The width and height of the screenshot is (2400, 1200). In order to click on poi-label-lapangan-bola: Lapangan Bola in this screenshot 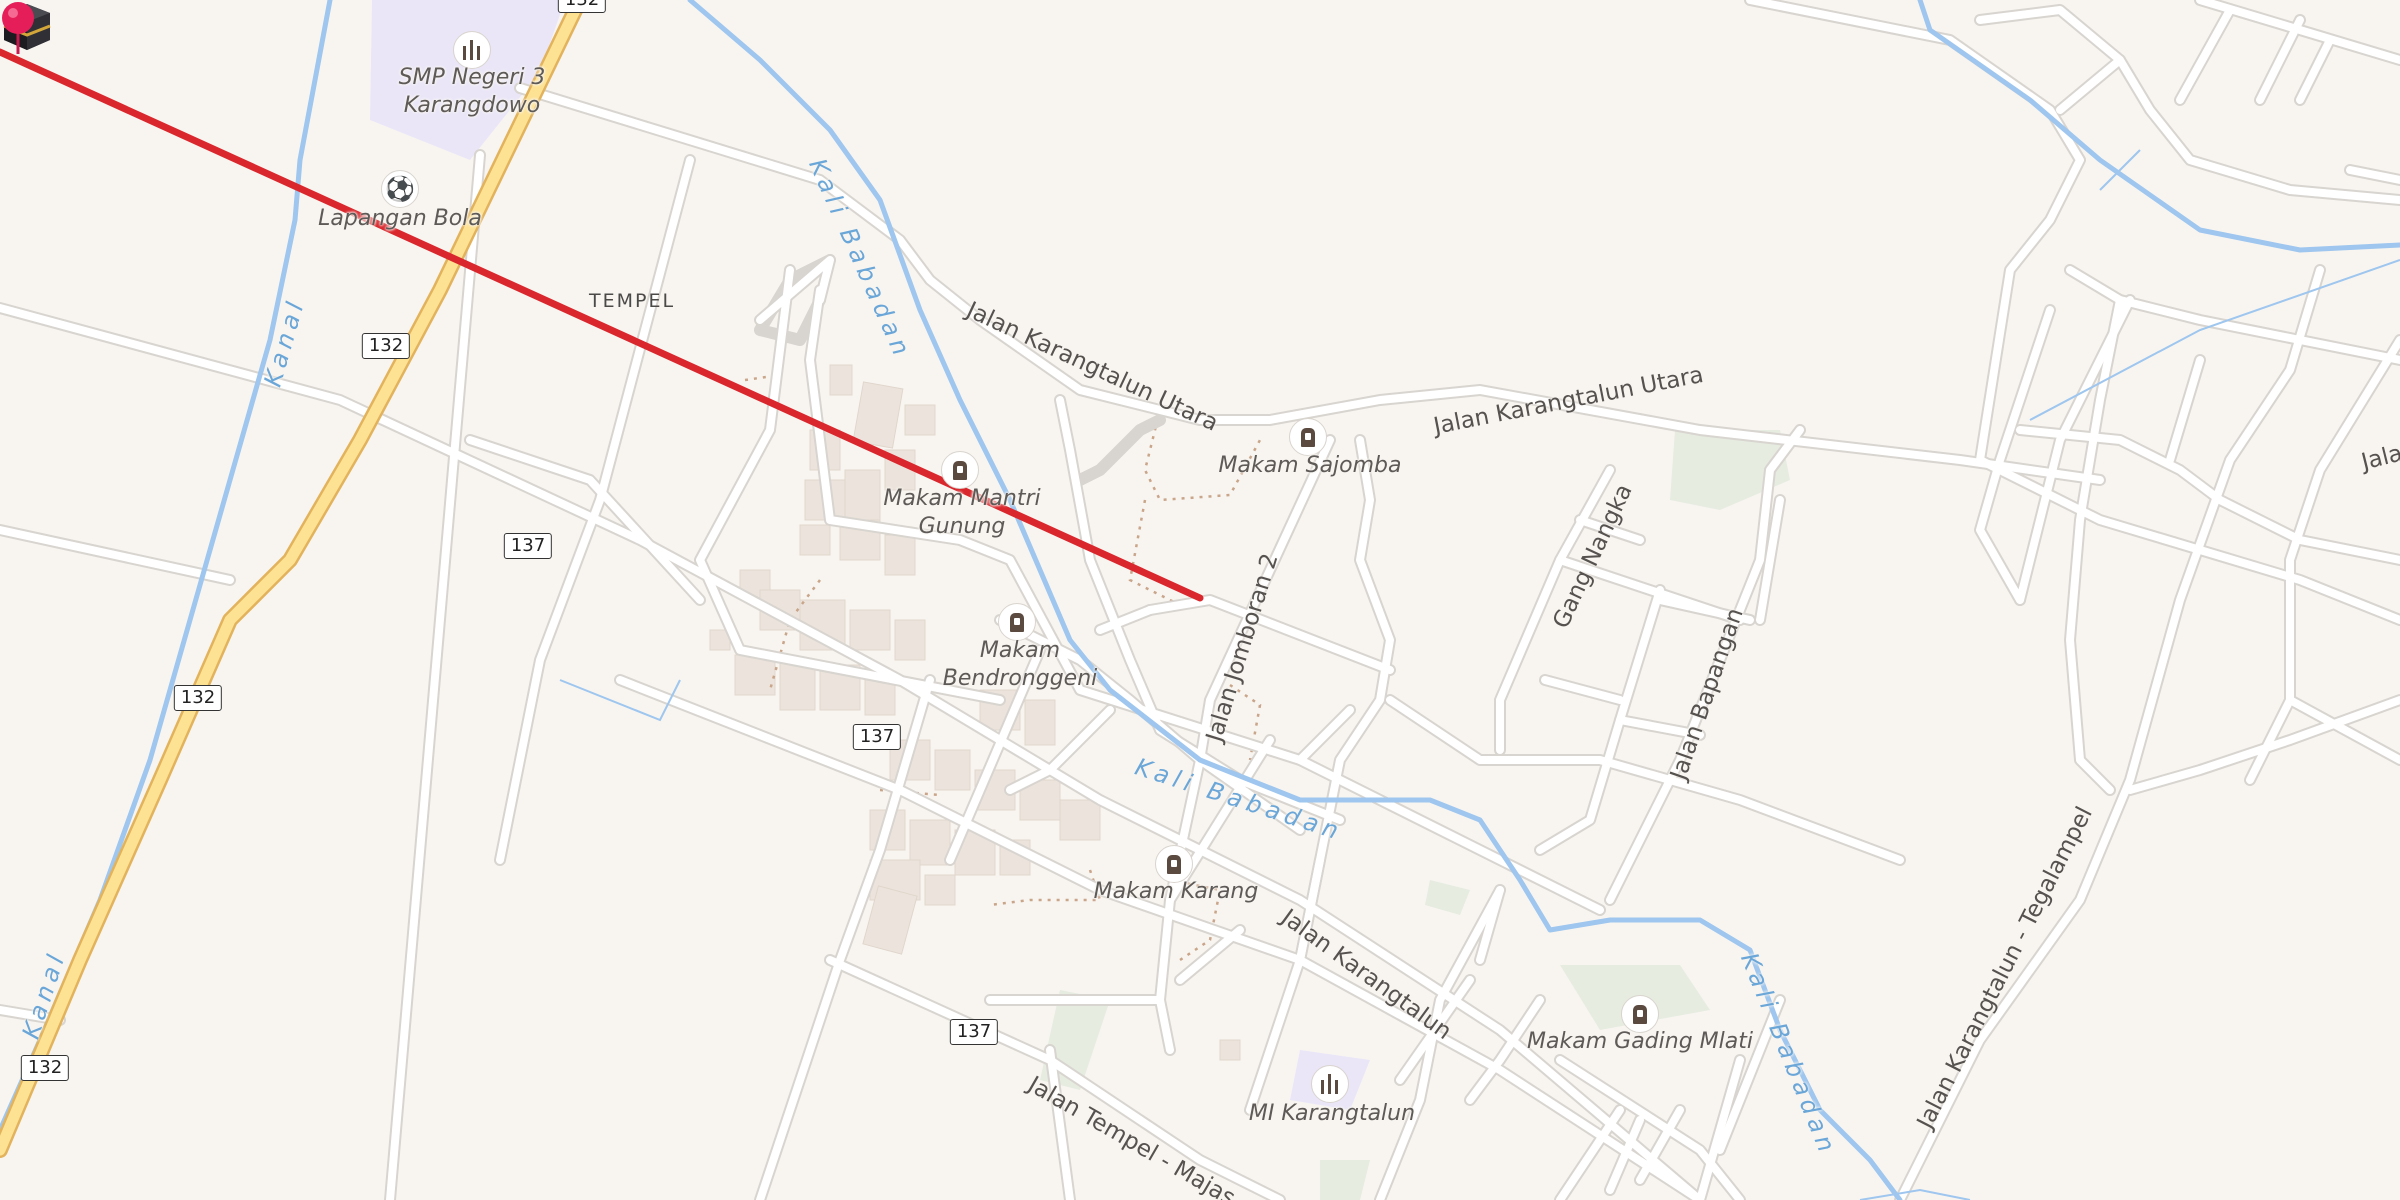, I will do `click(400, 219)`.